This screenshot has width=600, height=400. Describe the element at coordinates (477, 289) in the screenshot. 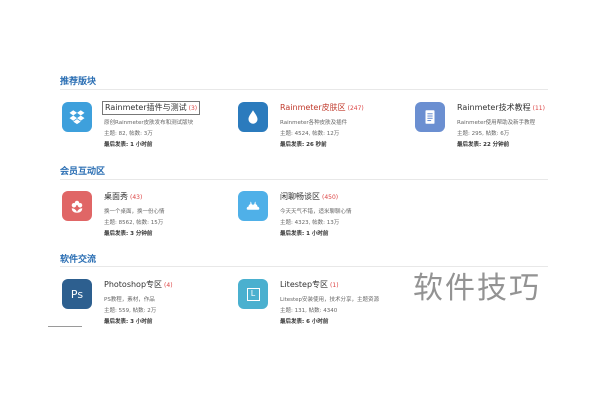

I see `watermark-text: 软件技巧` at that location.